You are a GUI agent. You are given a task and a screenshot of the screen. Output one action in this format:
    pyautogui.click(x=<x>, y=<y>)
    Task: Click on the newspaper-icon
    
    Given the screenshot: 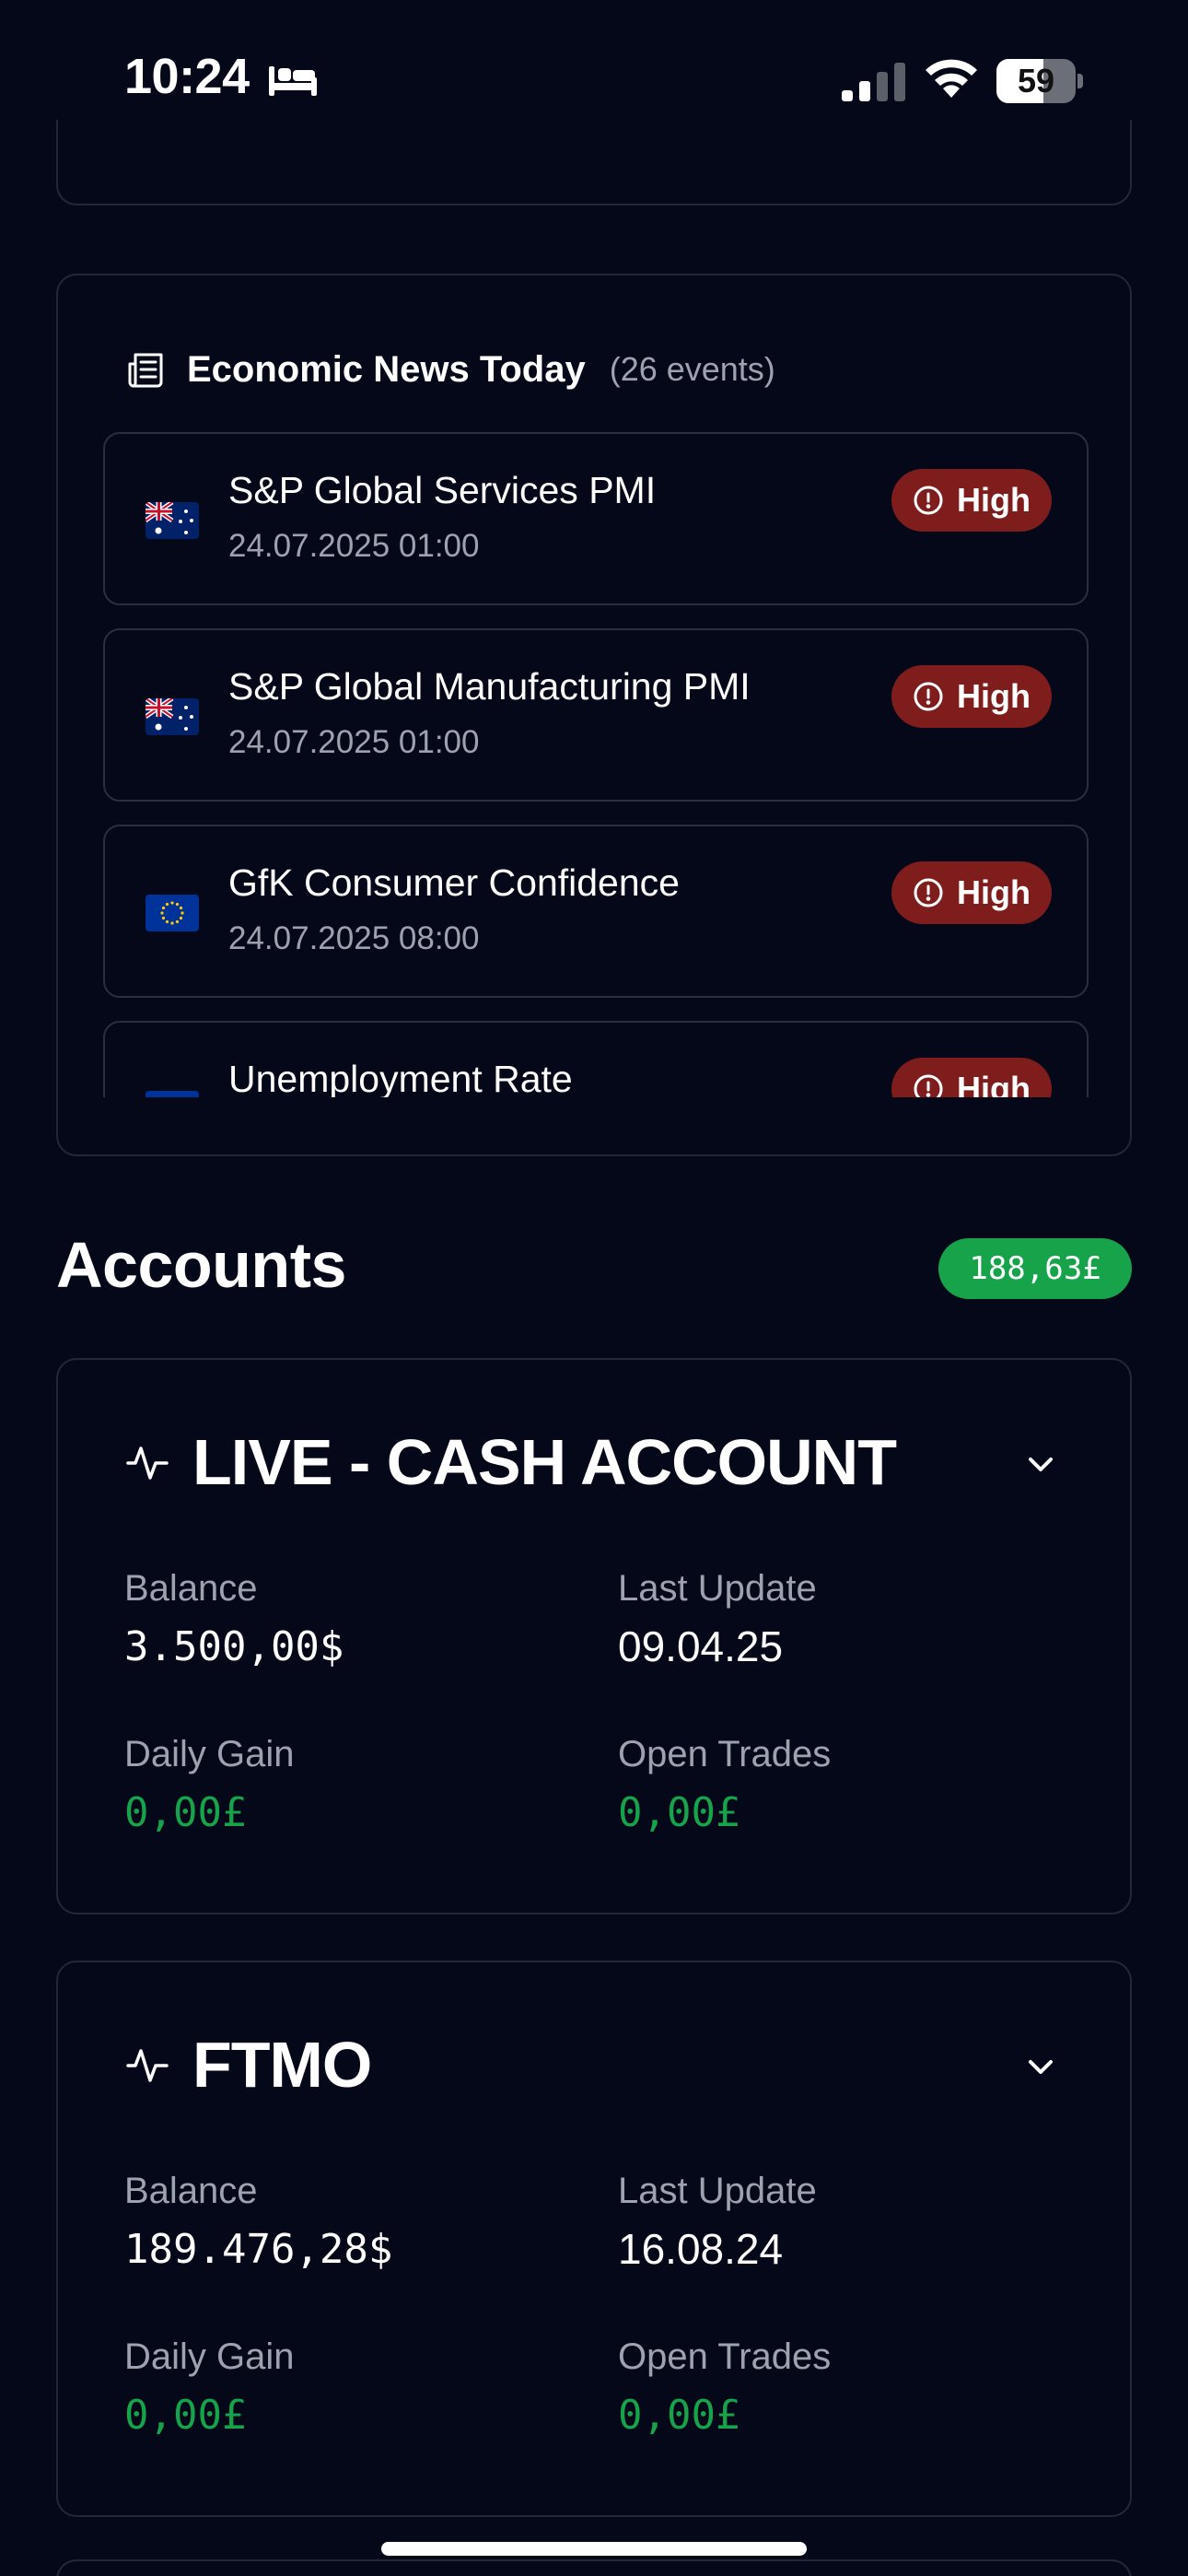 What is the action you would take?
    pyautogui.click(x=145, y=370)
    